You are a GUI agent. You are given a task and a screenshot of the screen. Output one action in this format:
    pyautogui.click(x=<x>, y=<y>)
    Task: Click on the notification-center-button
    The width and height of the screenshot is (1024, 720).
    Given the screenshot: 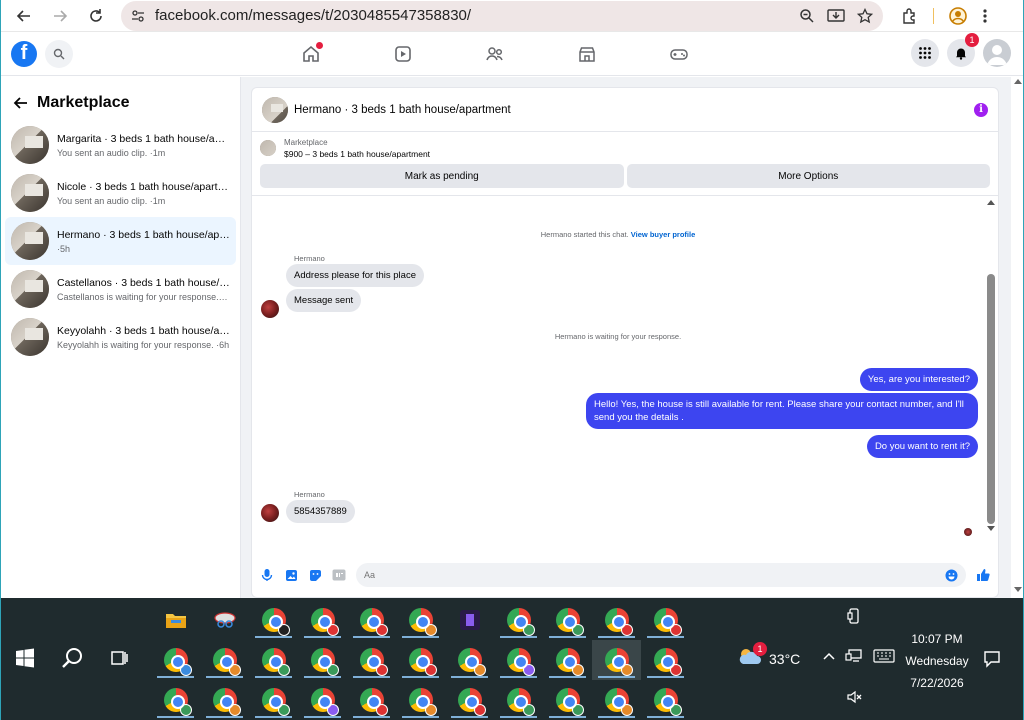 What is the action you would take?
    pyautogui.click(x=992, y=661)
    